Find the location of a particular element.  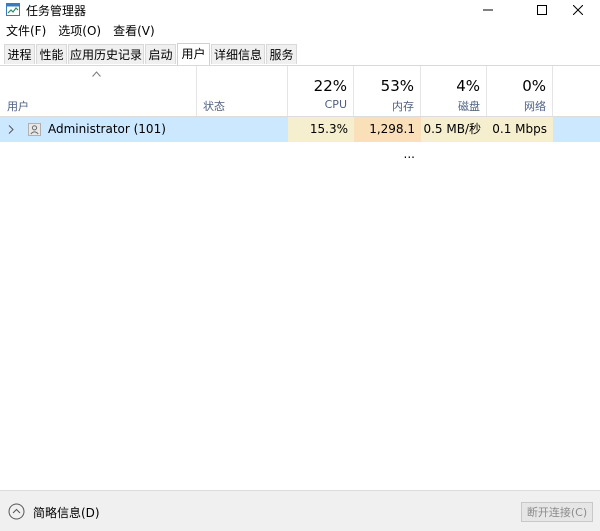

tab-app-history: 应用历史记录 is located at coordinates (106, 54).